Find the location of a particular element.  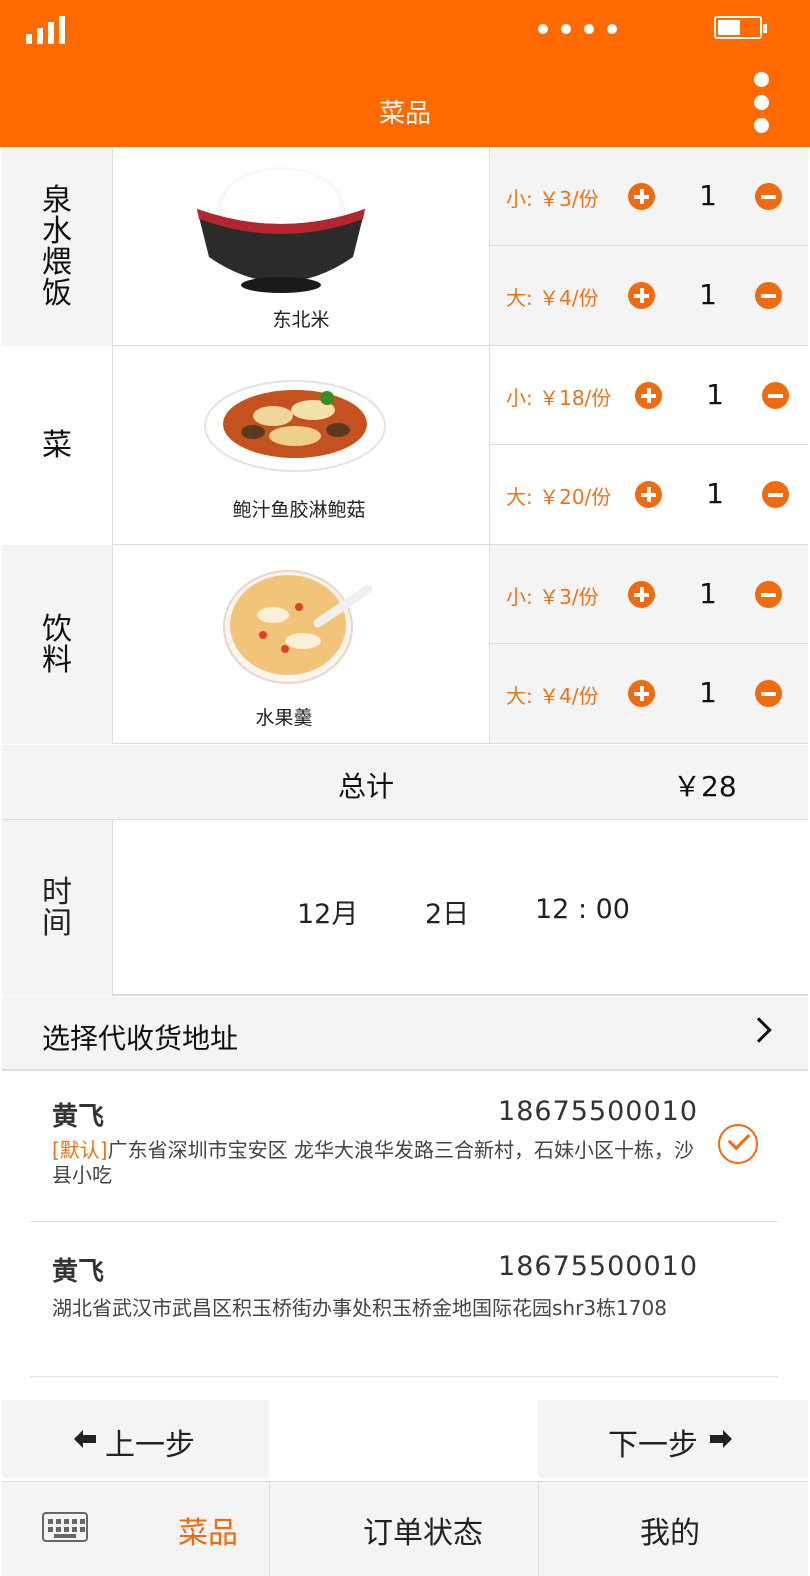

select-address-row: 选择代收货地址 is located at coordinates (405, 1034).